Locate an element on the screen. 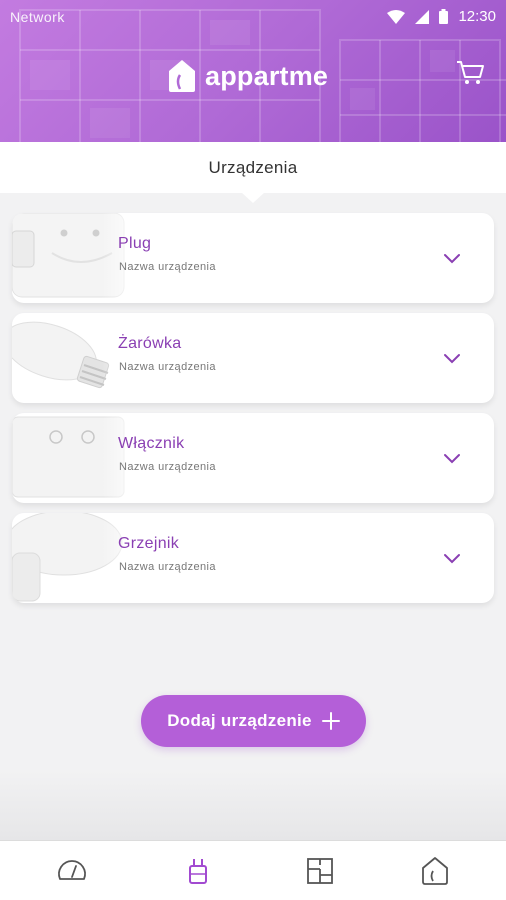 The width and height of the screenshot is (506, 900). house-logo-icon is located at coordinates (182, 76).